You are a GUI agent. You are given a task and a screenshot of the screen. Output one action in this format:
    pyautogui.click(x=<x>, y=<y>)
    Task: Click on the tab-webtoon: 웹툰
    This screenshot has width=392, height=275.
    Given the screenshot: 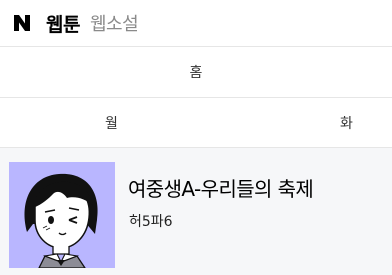 What is the action you would take?
    pyautogui.click(x=63, y=23)
    